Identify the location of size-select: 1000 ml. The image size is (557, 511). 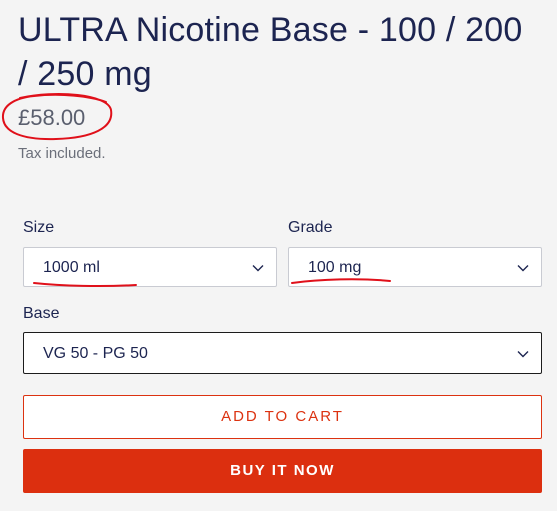
(150, 267).